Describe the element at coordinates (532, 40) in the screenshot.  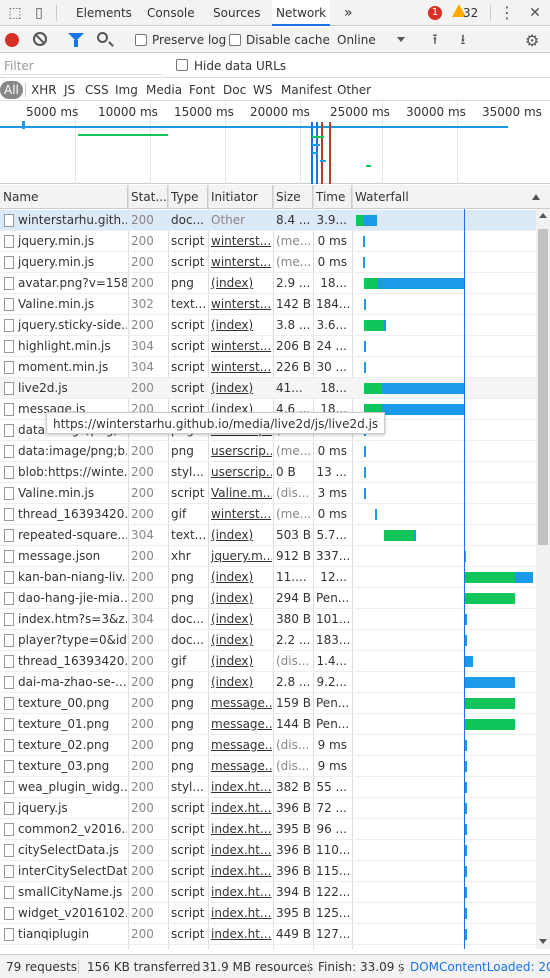
I see `gear-icon: ⚙` at that location.